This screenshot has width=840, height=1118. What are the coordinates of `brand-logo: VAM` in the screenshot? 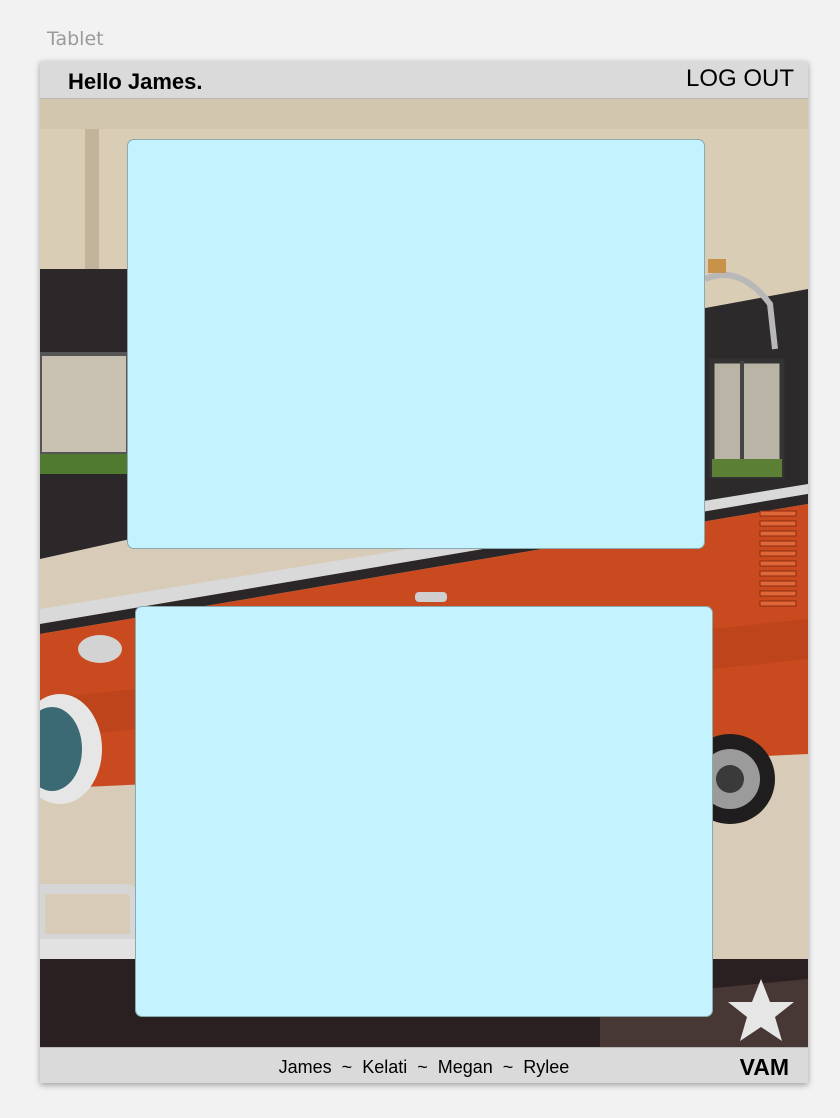 It's located at (764, 1067).